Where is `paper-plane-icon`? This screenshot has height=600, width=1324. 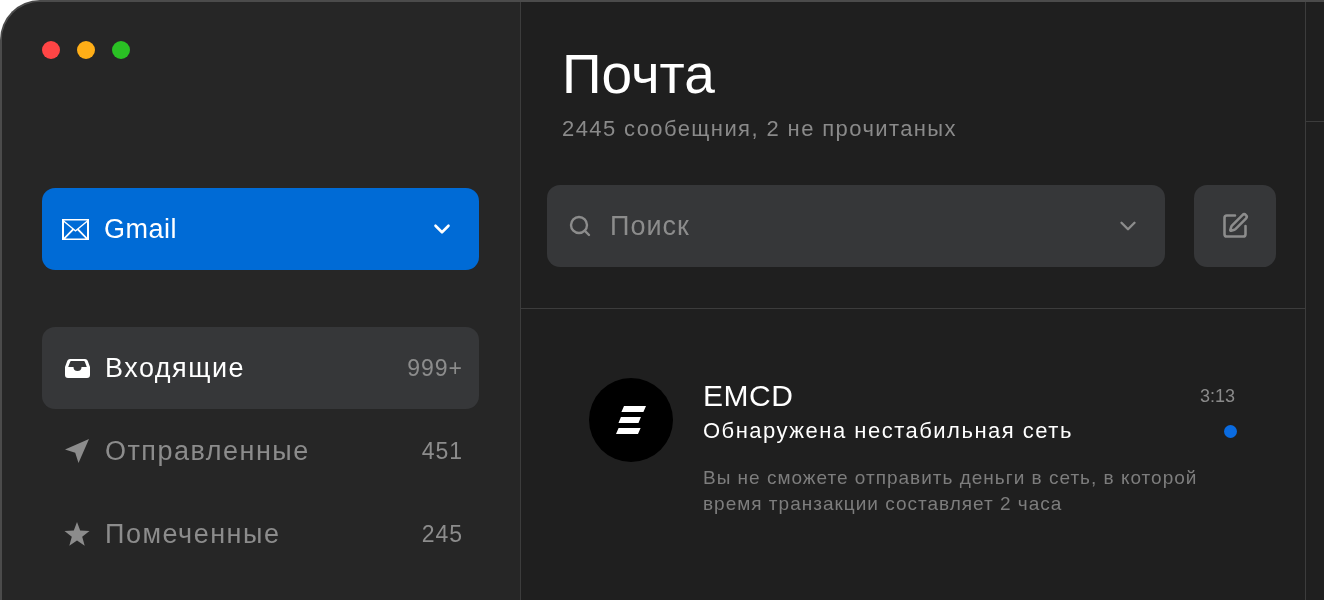
paper-plane-icon is located at coordinates (77, 451).